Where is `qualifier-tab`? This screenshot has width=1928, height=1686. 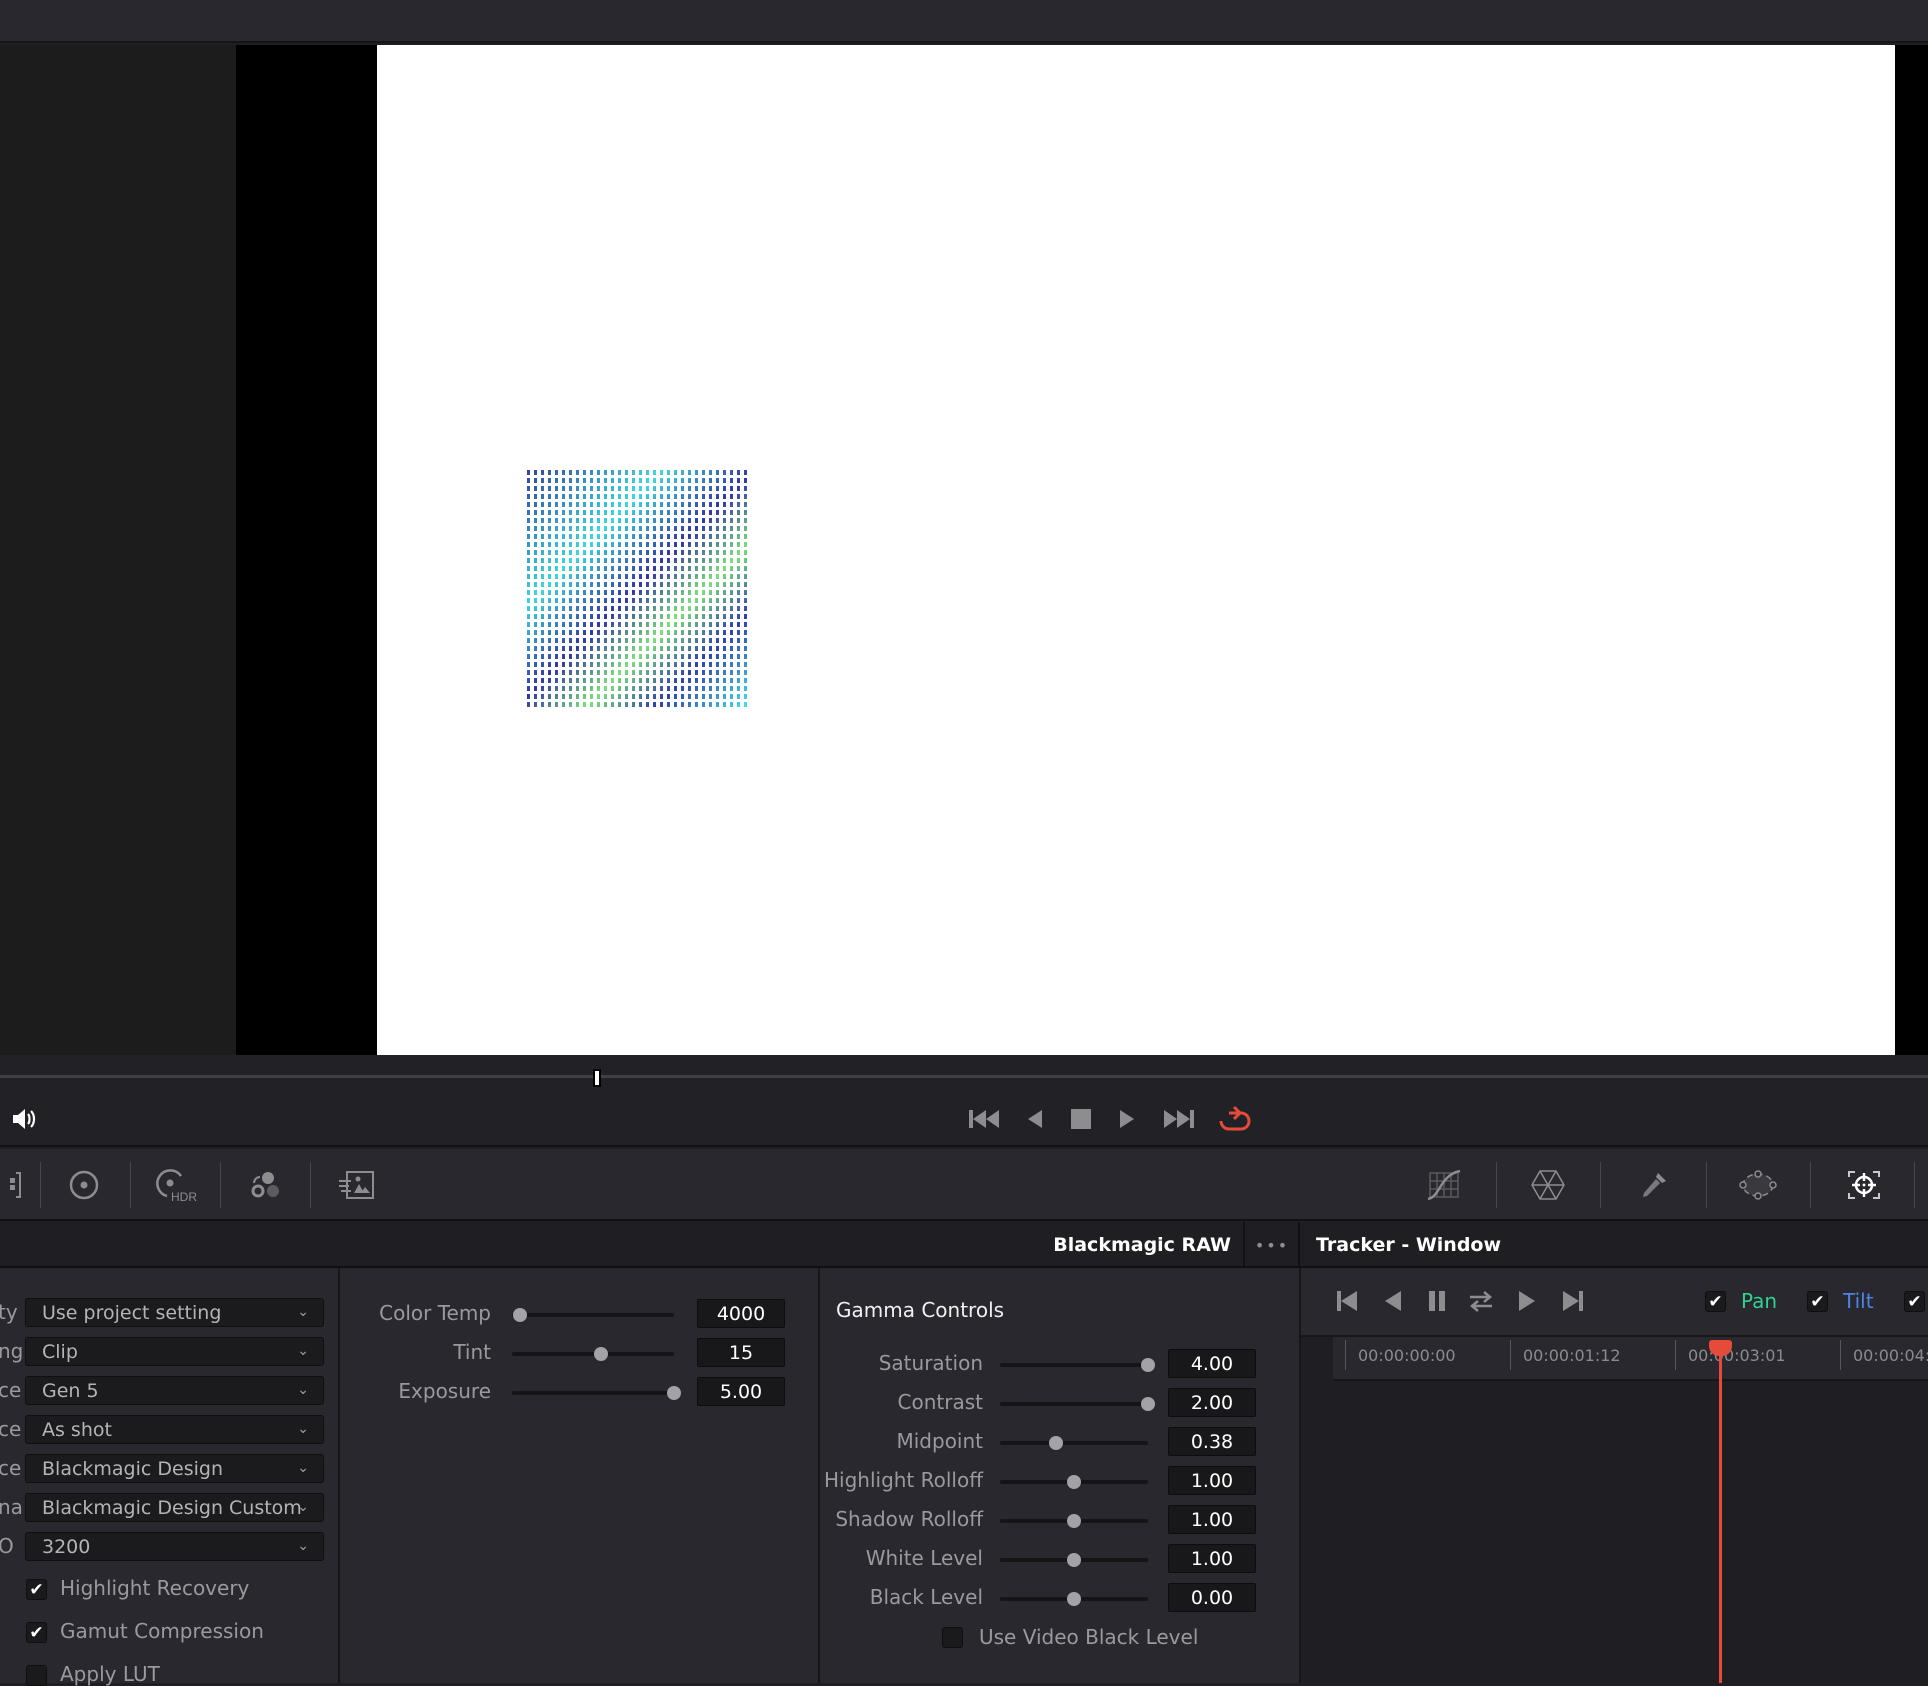
qualifier-tab is located at coordinates (1654, 1185).